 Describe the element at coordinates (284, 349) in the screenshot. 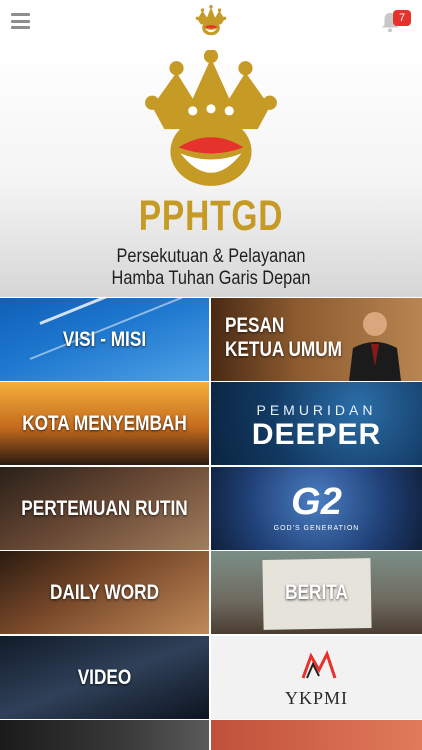

I see `tile-label-line2: KETUA UMUM` at that location.